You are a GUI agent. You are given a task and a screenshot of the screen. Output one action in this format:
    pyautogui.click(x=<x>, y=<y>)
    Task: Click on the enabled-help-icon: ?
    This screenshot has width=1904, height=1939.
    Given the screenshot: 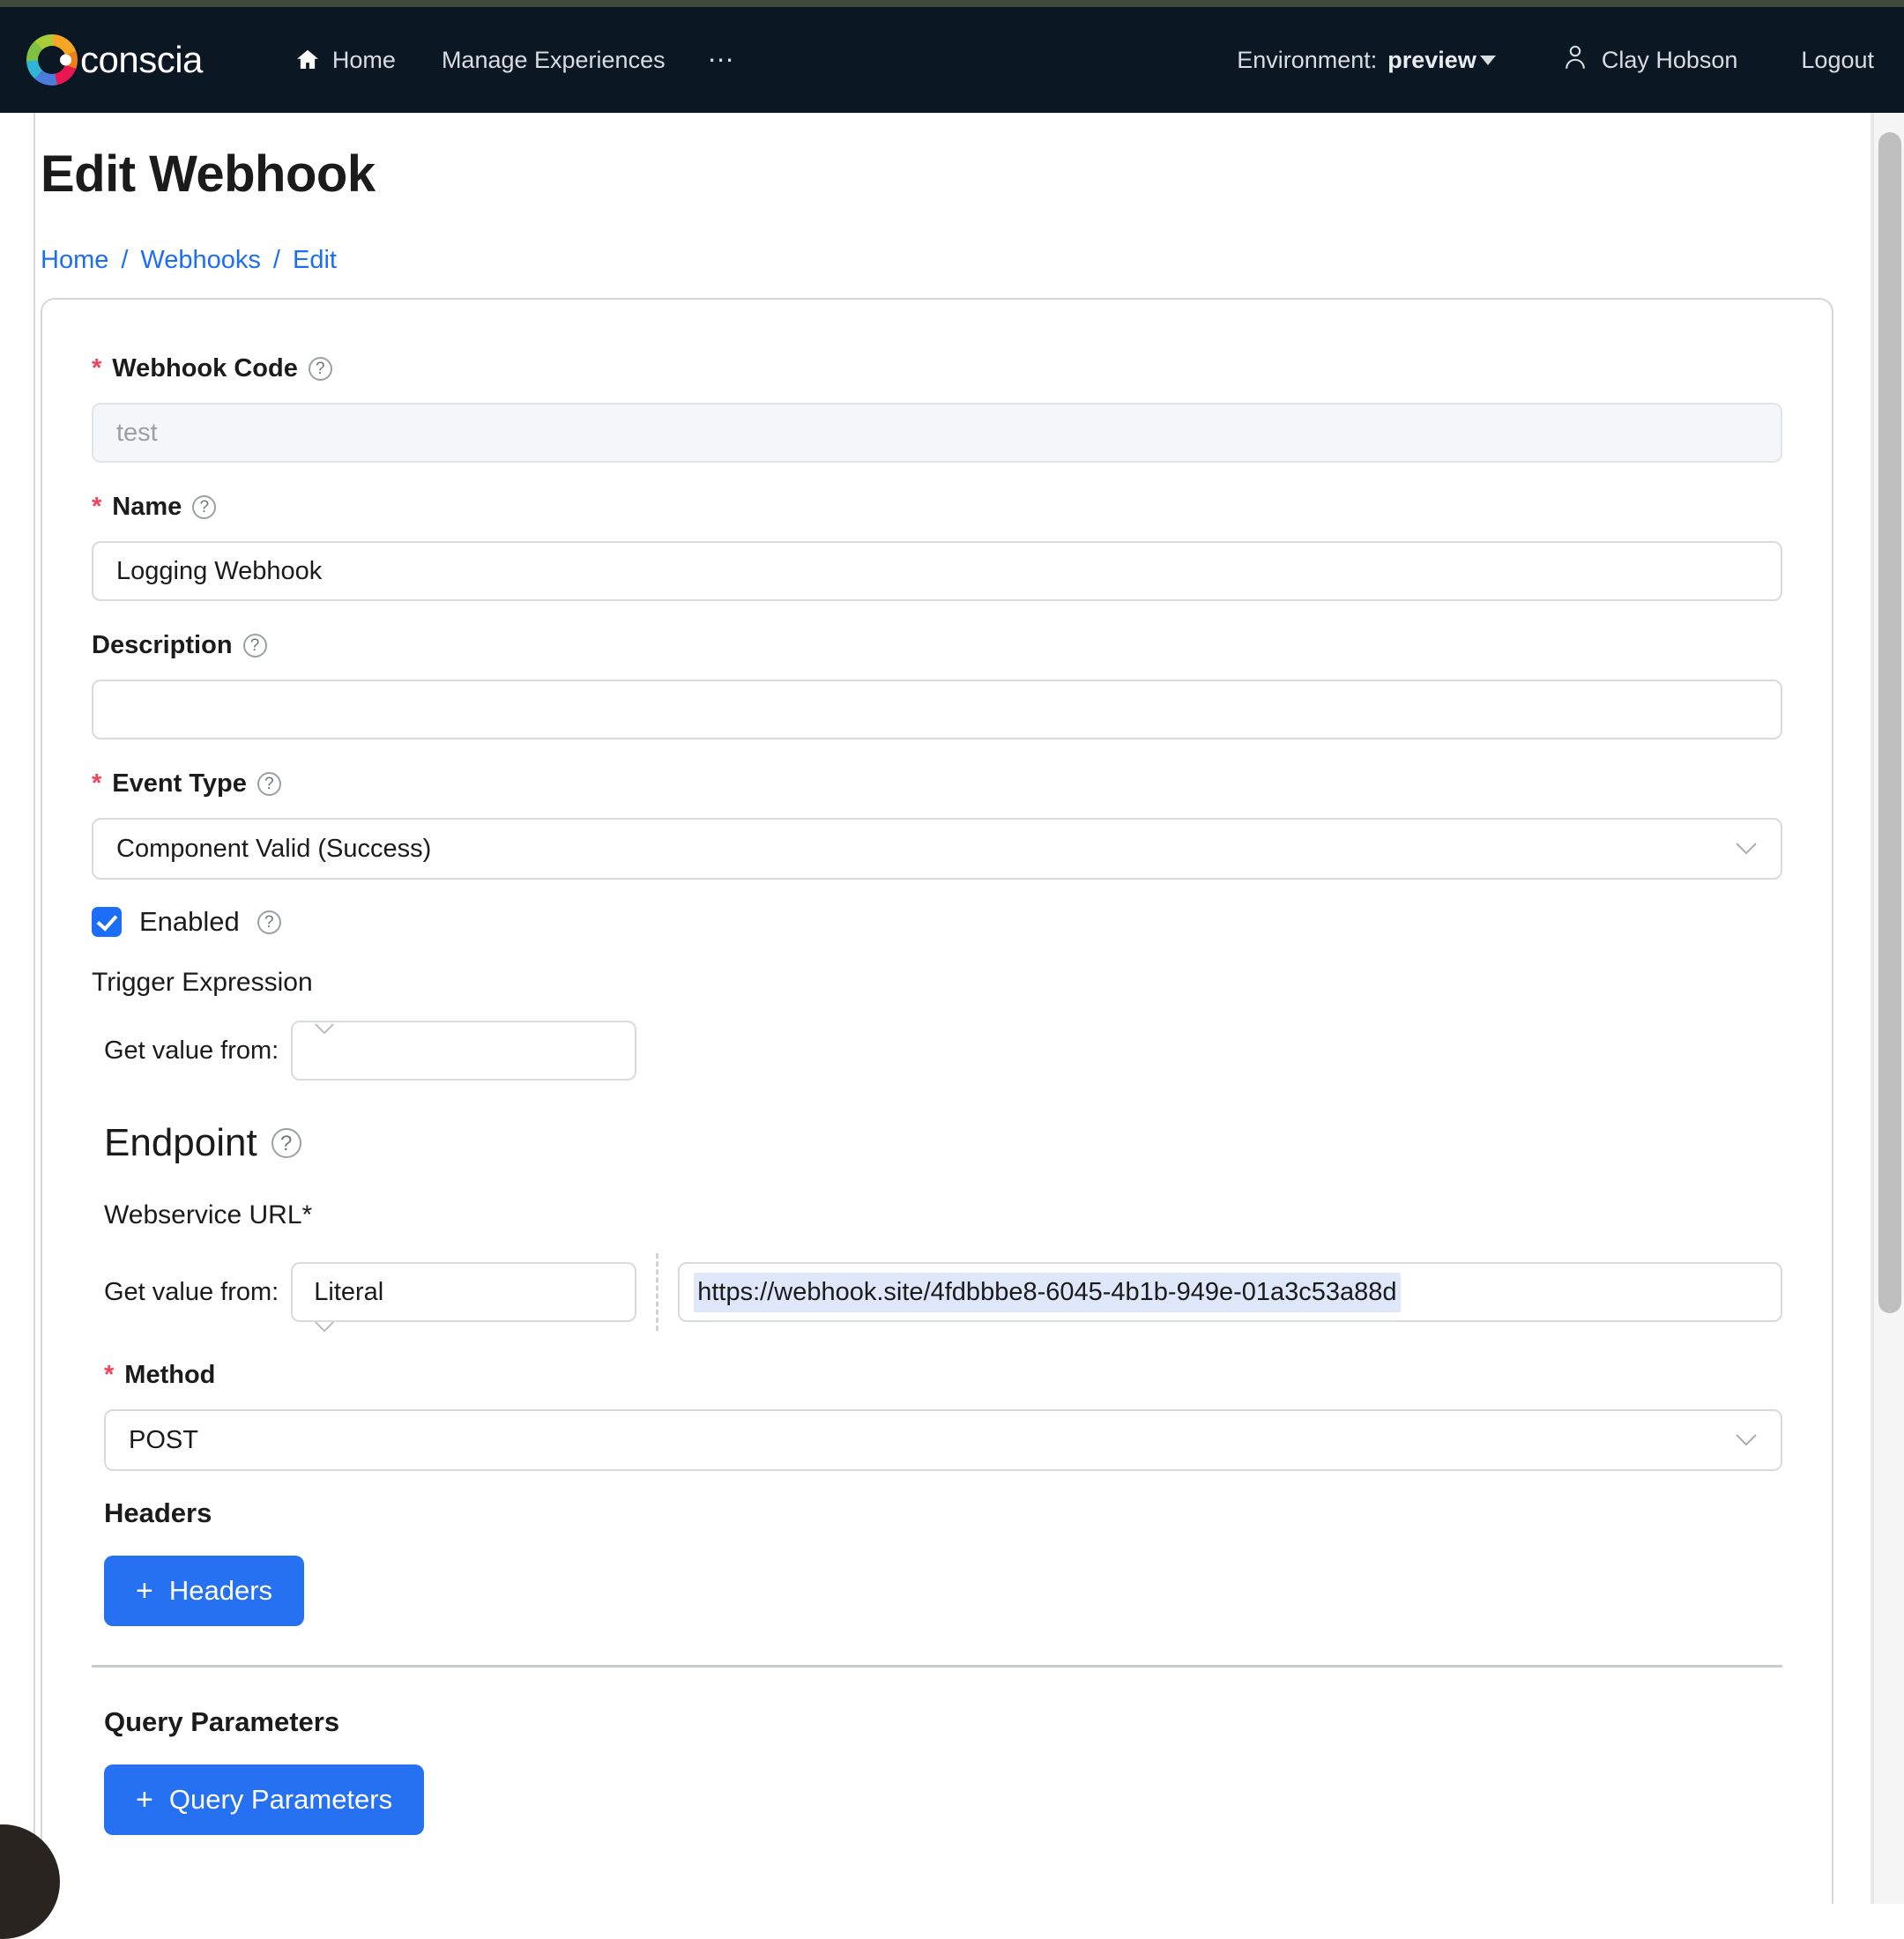 What is the action you would take?
    pyautogui.click(x=269, y=922)
    